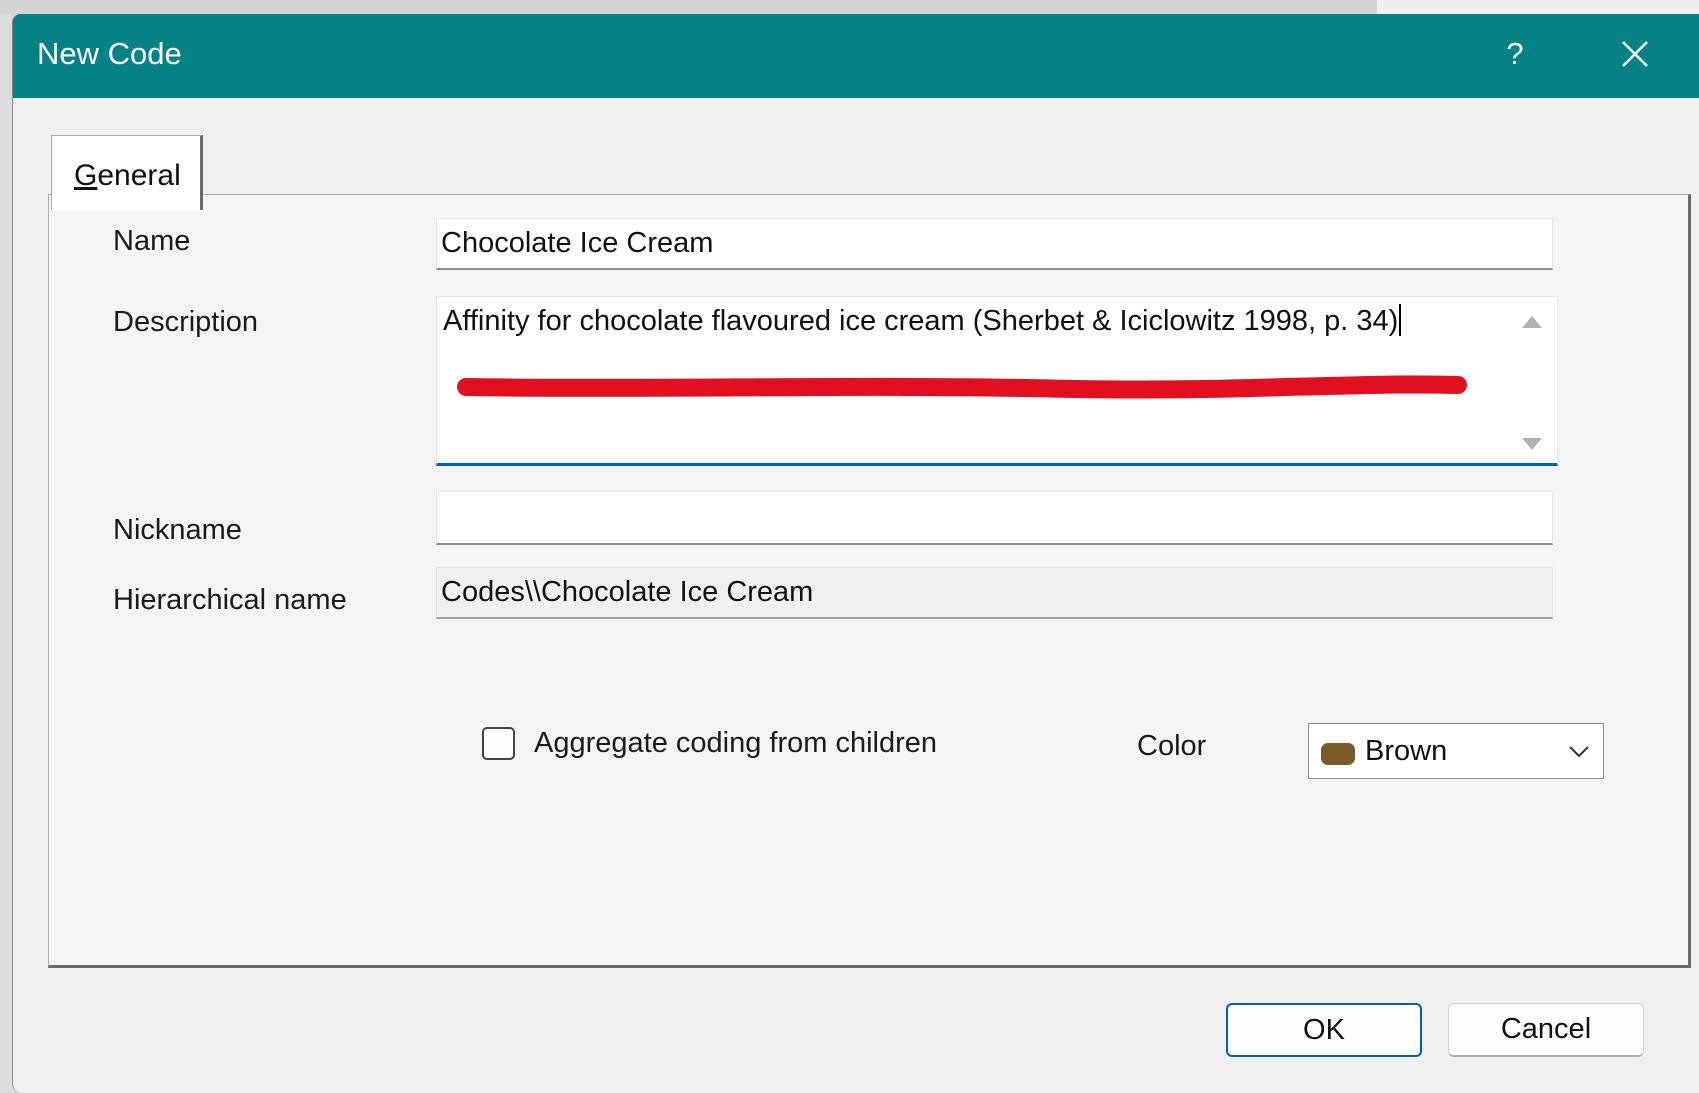 This screenshot has width=1699, height=1093. I want to click on hierarchical-name-field: Codes\\Chocolate Ice Cream, so click(994, 593).